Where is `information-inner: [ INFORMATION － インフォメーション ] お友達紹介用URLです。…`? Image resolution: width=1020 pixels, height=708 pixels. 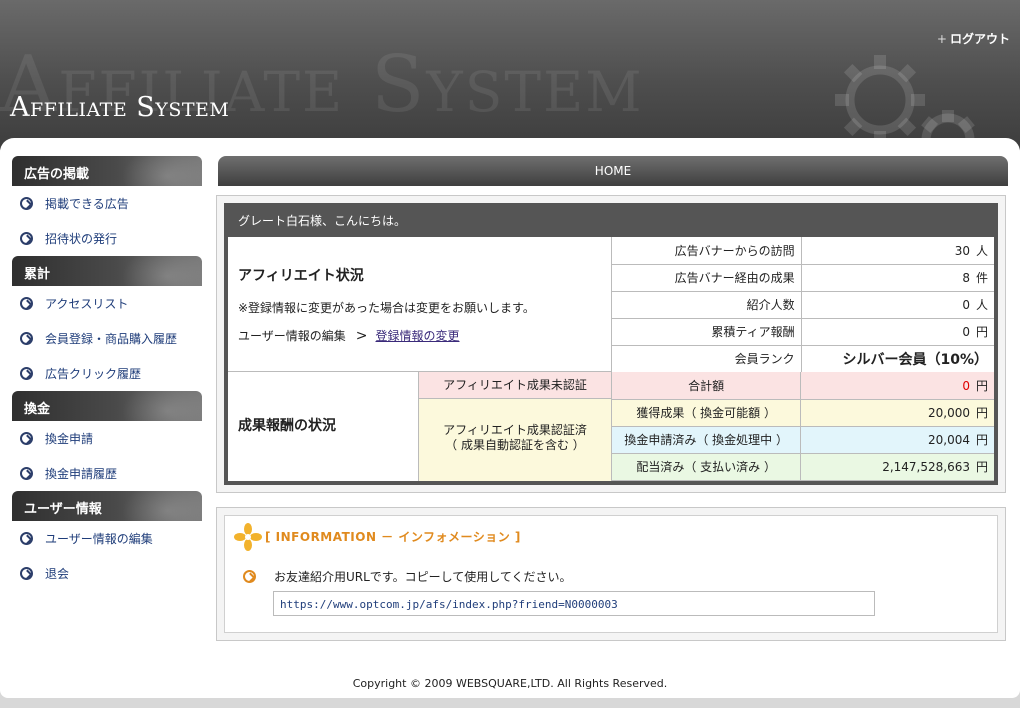
information-inner: [ INFORMATION － インフォメーション ] お友達紹介用URLです。… is located at coordinates (611, 574).